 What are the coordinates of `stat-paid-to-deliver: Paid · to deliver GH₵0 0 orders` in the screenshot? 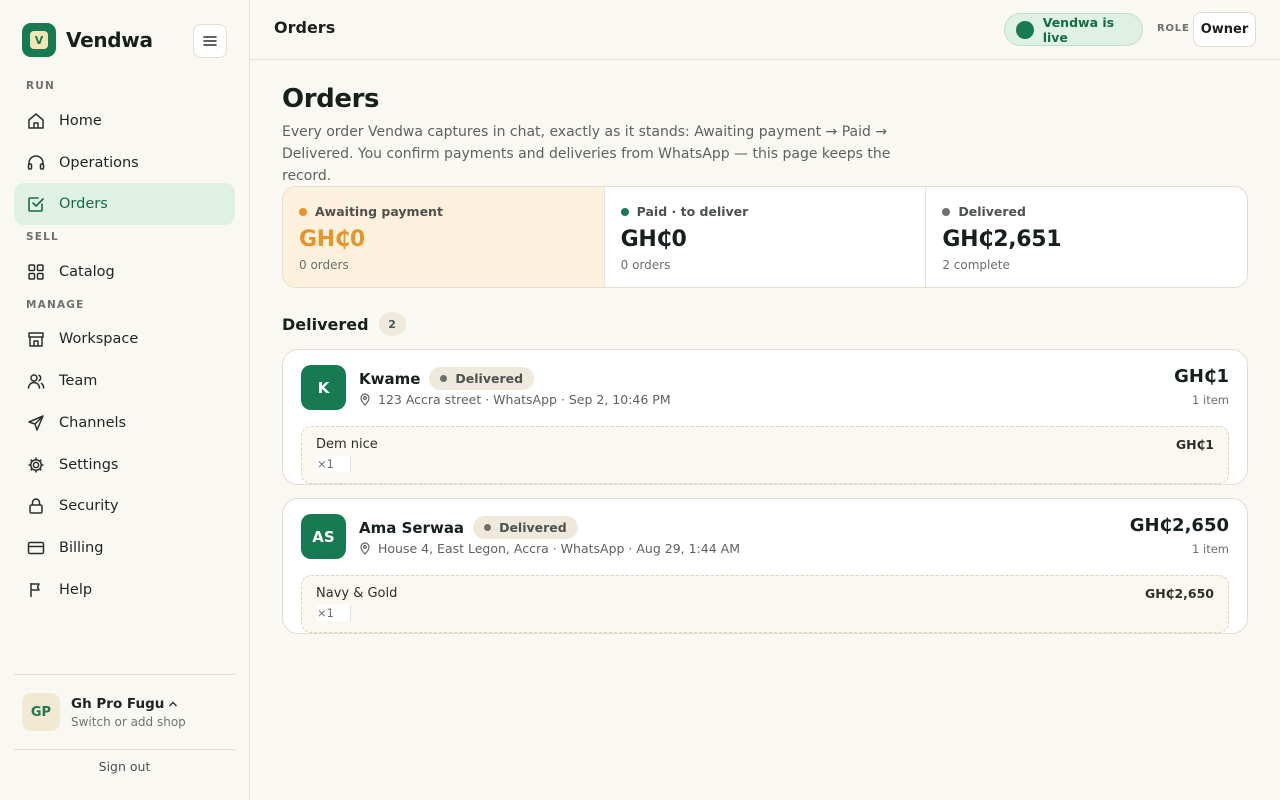 It's located at (766, 237).